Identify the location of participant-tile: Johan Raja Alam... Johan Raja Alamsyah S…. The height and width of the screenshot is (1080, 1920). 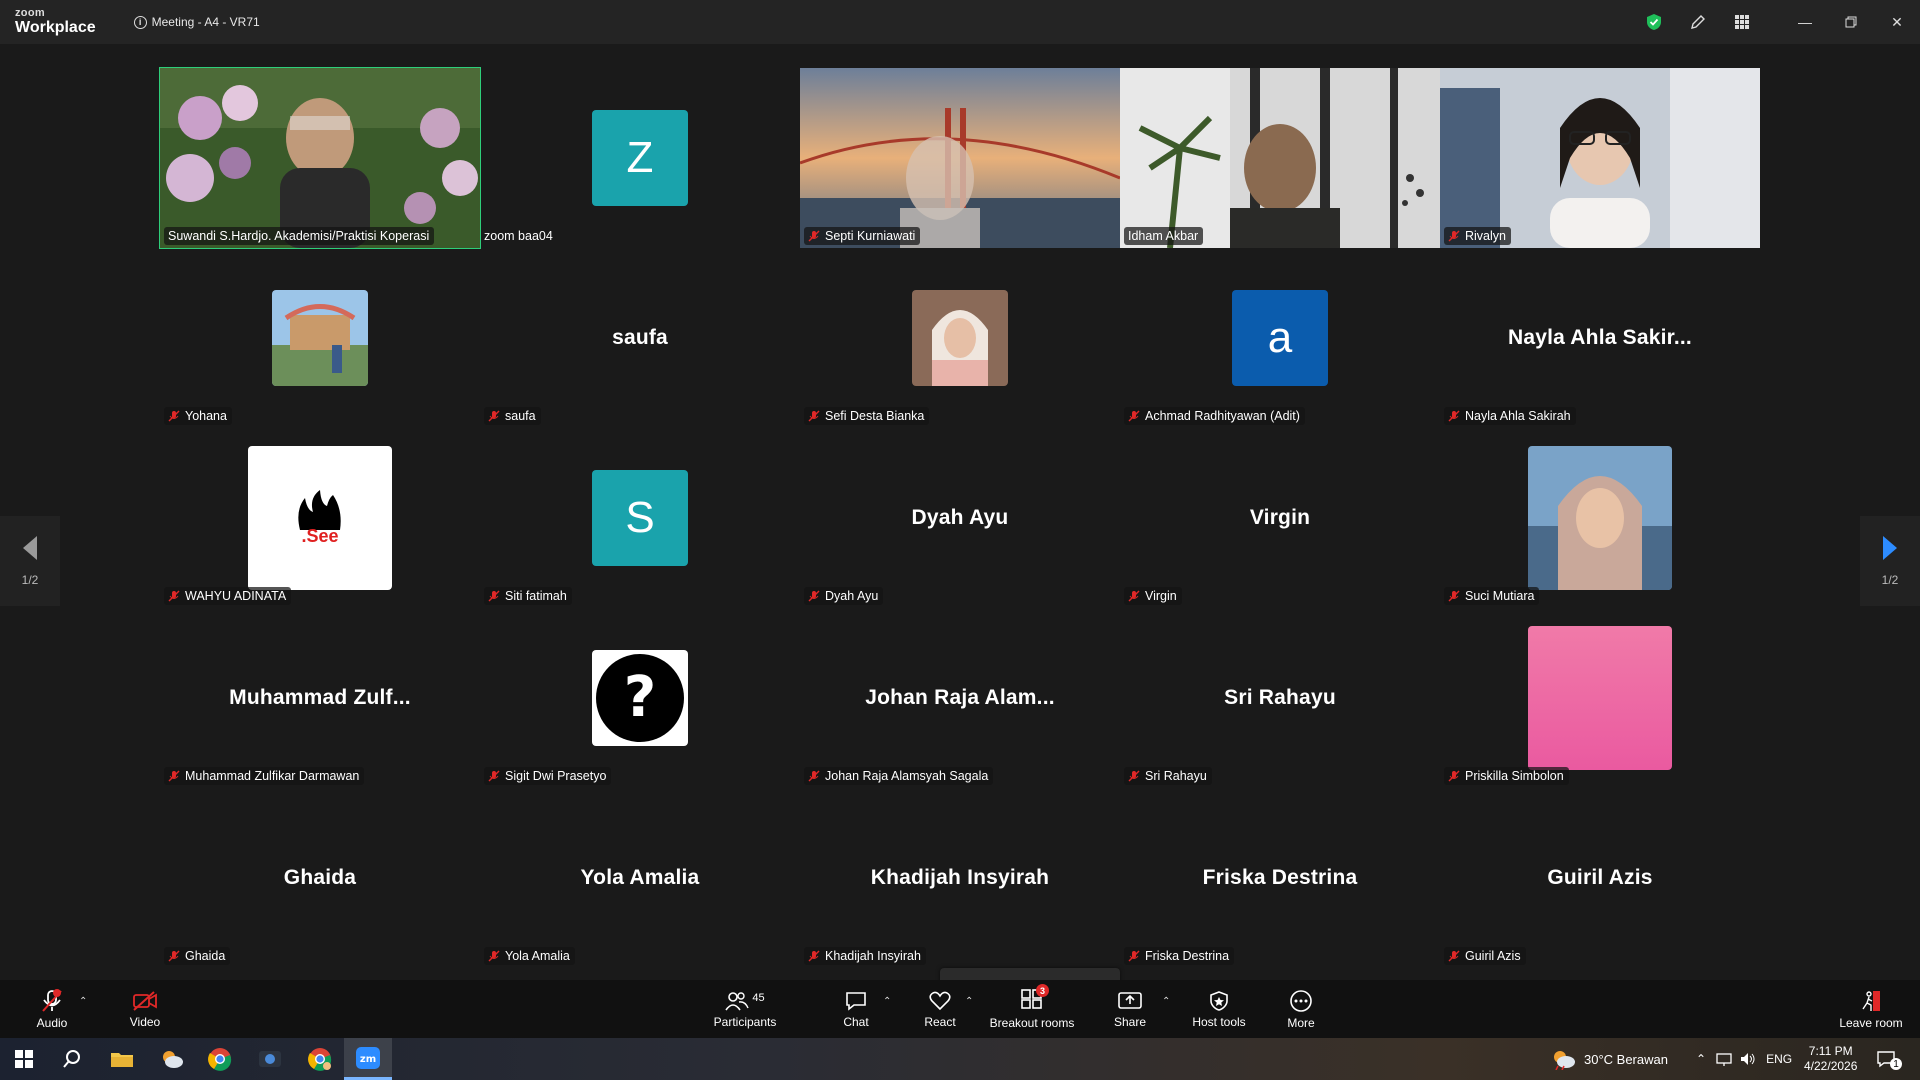
(960, 698).